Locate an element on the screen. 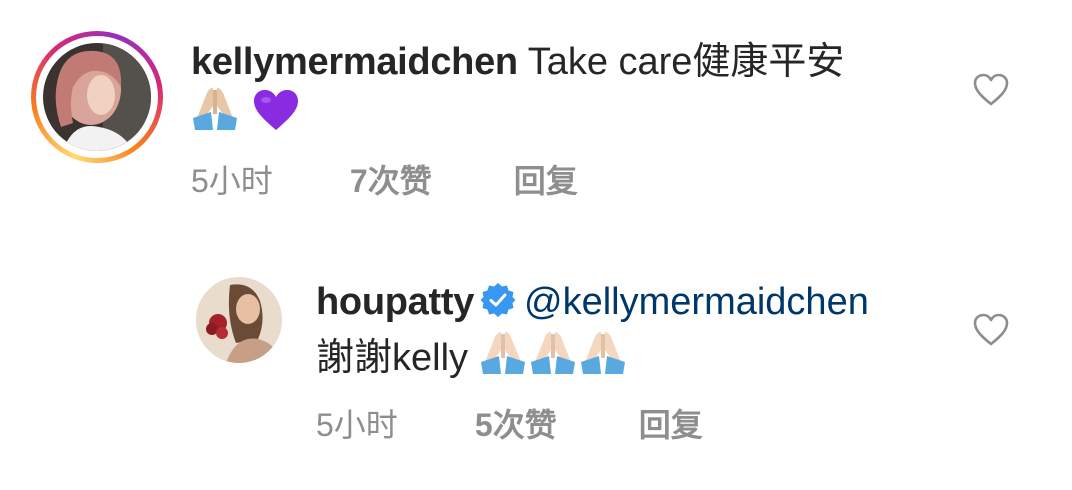 The image size is (1072, 490). verified-badge-icon is located at coordinates (498, 306).